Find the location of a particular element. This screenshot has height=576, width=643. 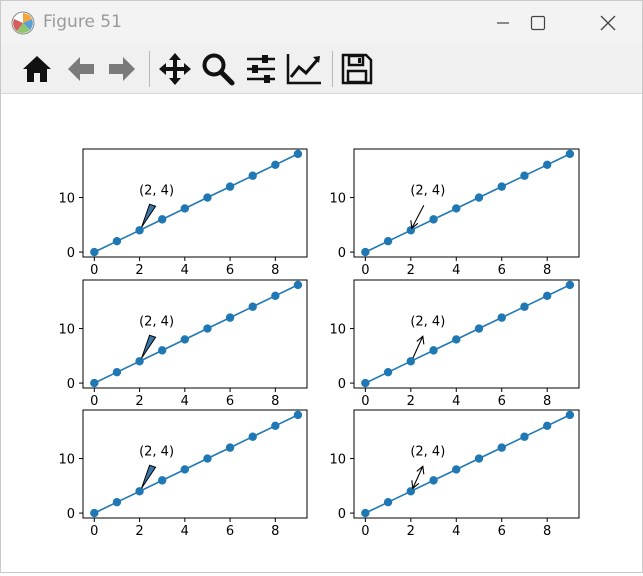

close-button is located at coordinates (608, 23).